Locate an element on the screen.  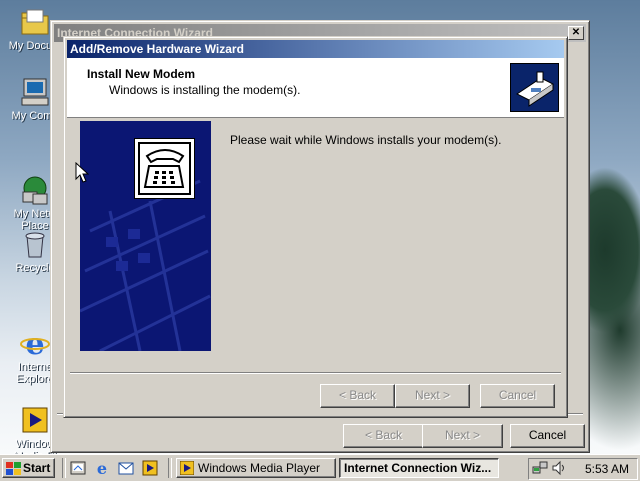
wizard-header-title: Install New Modem is located at coordinates (141, 74).